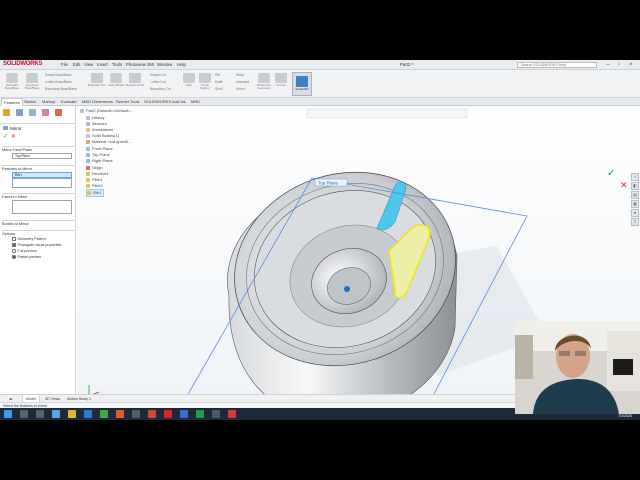 The height and width of the screenshot is (480, 640). Describe the element at coordinates (168, 414) in the screenshot. I see `solidworks-taskbar-icon` at that location.